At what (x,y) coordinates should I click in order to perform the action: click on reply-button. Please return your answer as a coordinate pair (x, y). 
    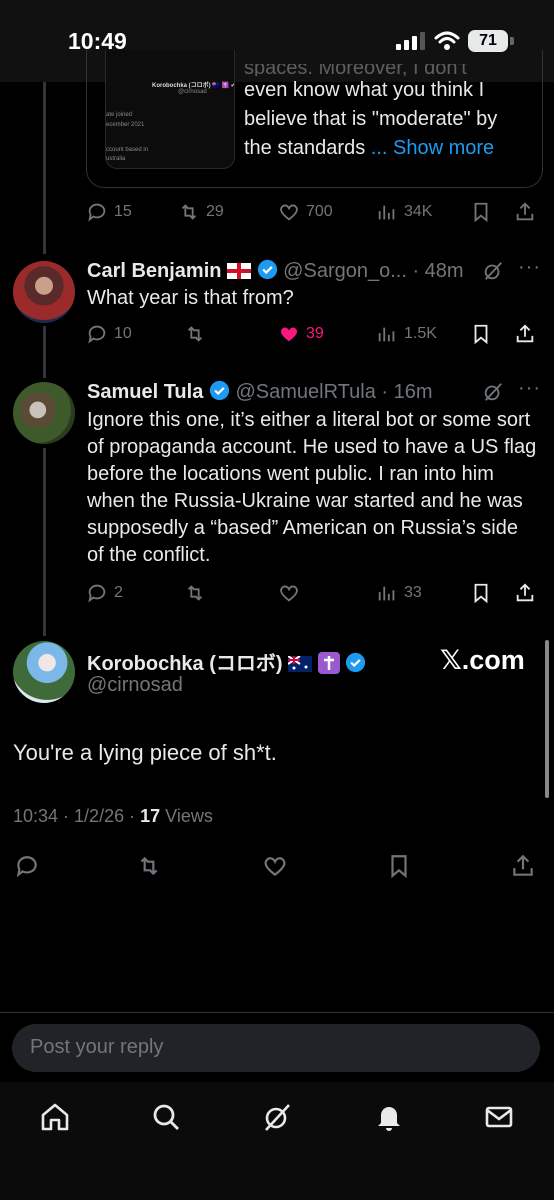
    Looking at the image, I should click on (27, 866).